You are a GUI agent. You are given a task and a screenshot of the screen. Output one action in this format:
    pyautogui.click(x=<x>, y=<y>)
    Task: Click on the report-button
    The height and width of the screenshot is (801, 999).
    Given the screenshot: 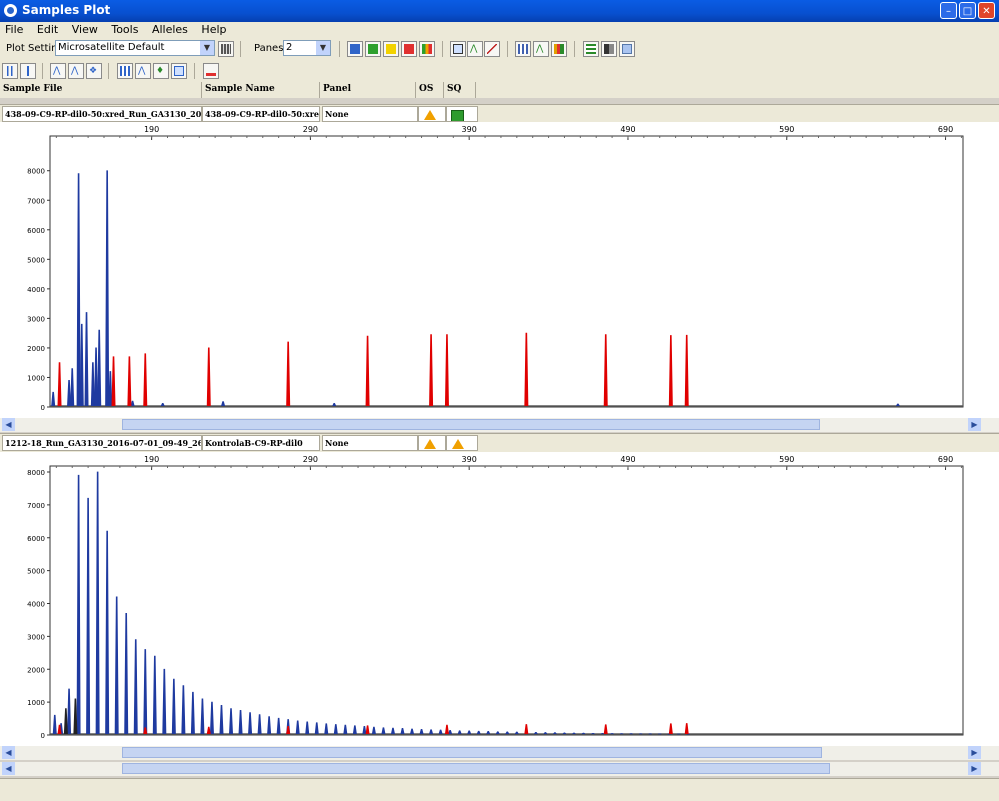 What is the action you would take?
    pyautogui.click(x=627, y=49)
    